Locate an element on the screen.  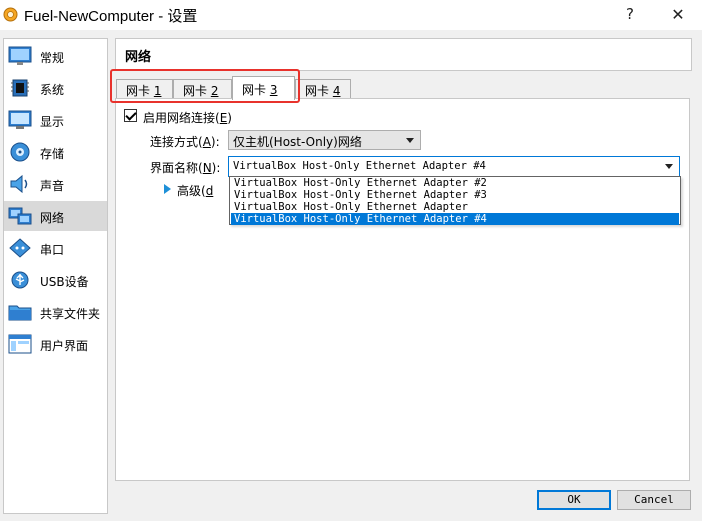
adapter-name-label: 界面名称(N): is located at coordinates (185, 167).